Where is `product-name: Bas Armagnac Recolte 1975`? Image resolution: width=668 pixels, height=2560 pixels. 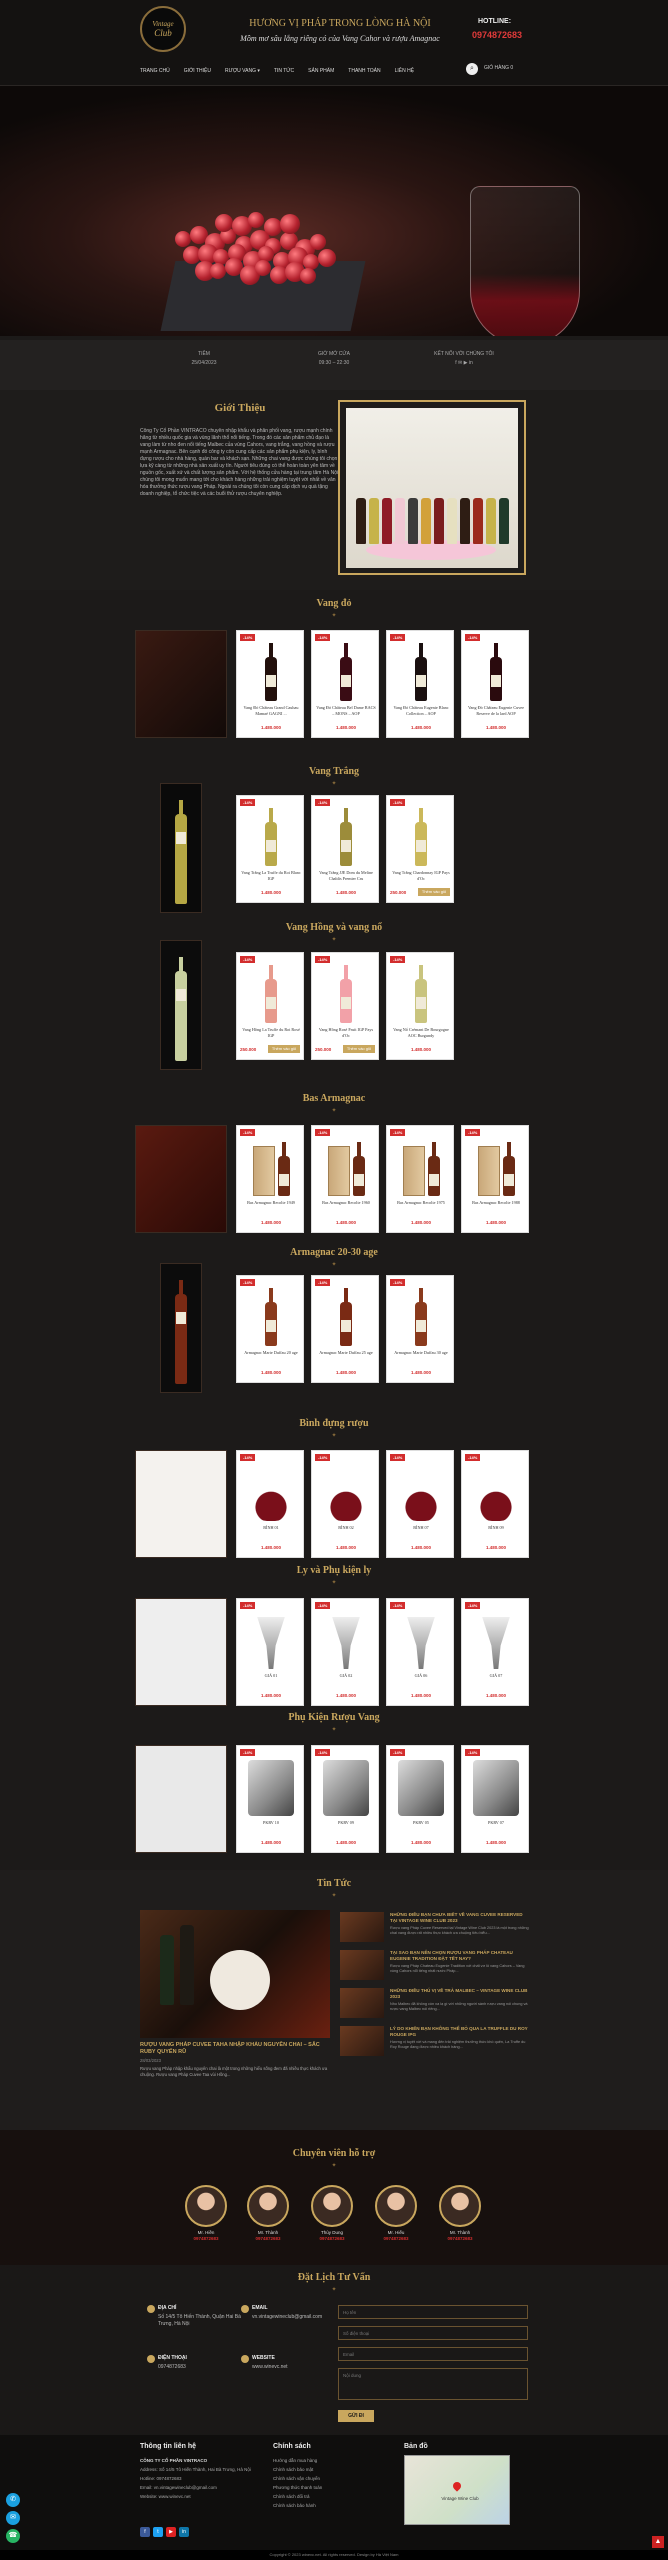
product-name: Bas Armagnac Recolte 1975 is located at coordinates (421, 1203).